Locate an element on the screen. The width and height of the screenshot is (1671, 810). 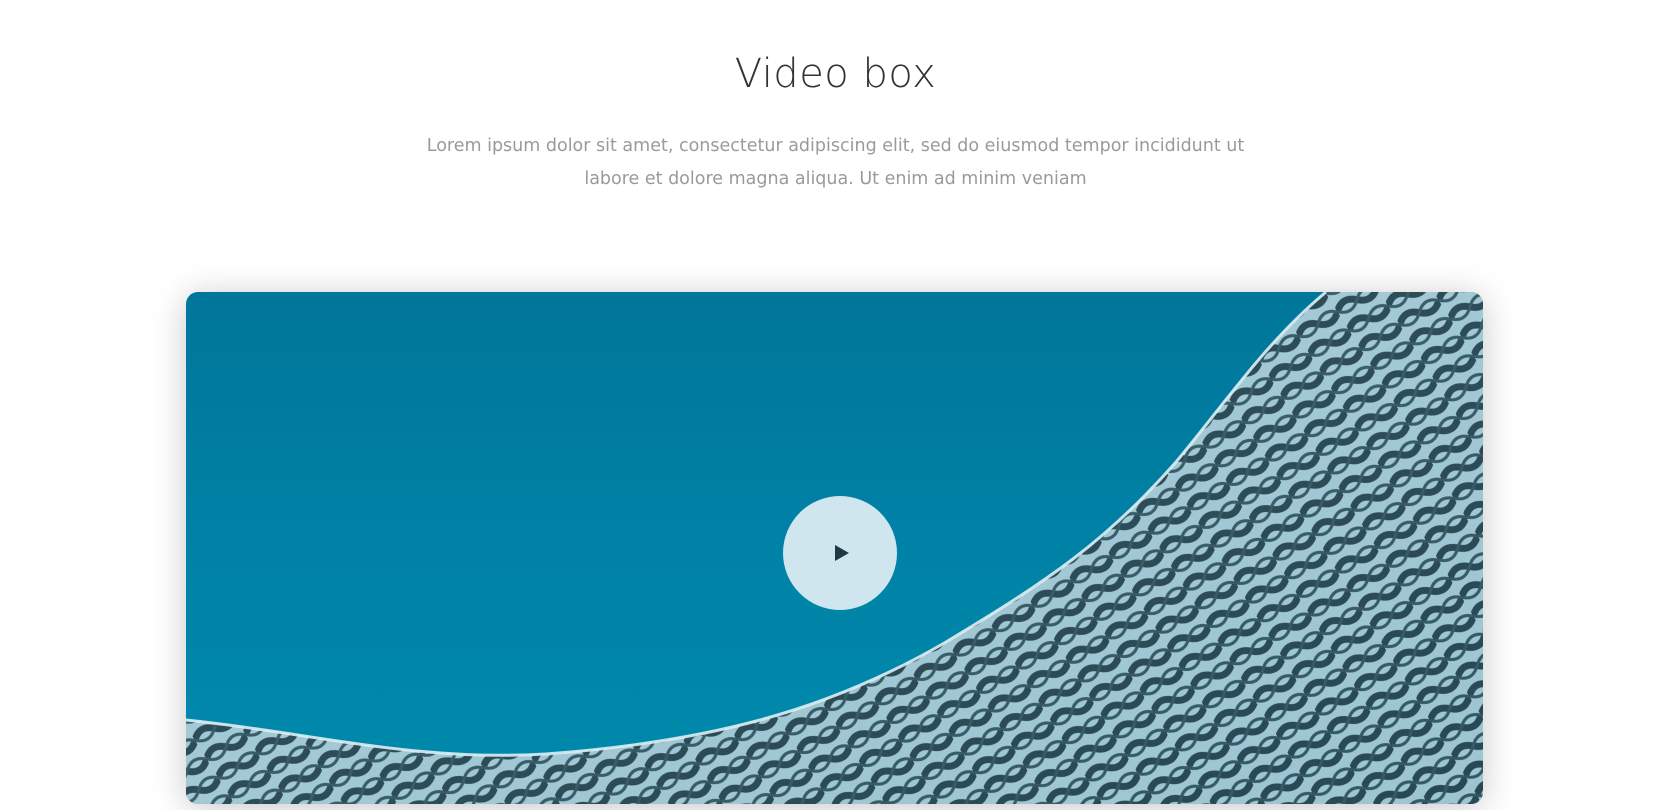
play-button is located at coordinates (840, 553).